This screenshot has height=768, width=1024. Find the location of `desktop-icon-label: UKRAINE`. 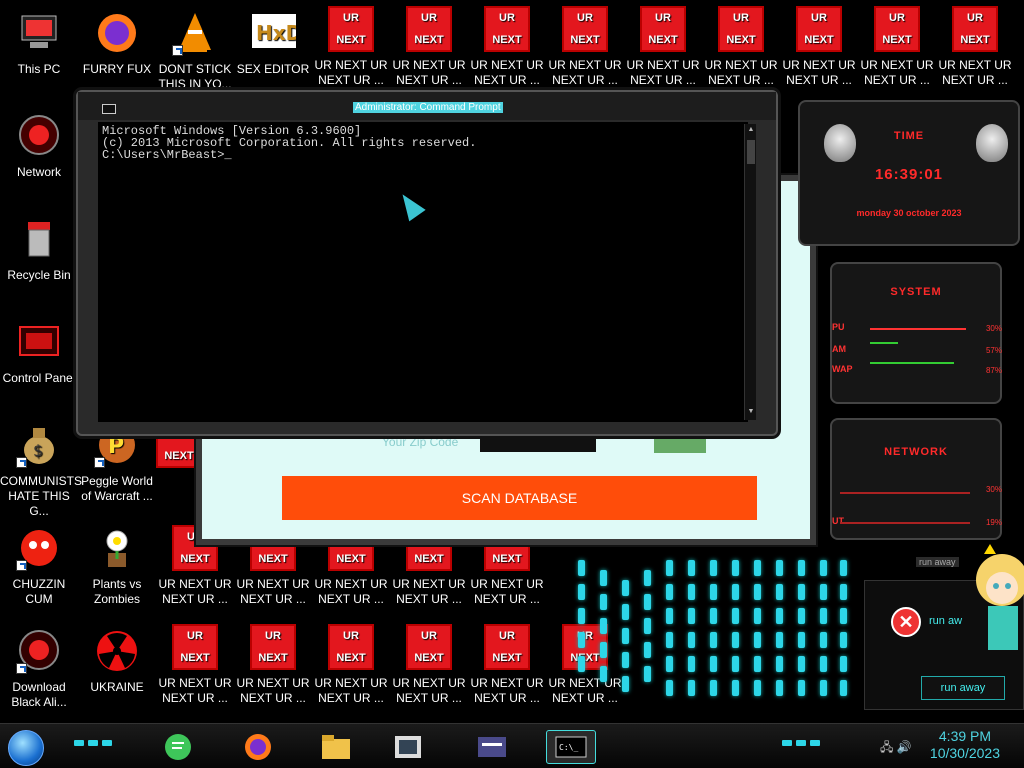

desktop-icon-label: UKRAINE is located at coordinates (117, 687).